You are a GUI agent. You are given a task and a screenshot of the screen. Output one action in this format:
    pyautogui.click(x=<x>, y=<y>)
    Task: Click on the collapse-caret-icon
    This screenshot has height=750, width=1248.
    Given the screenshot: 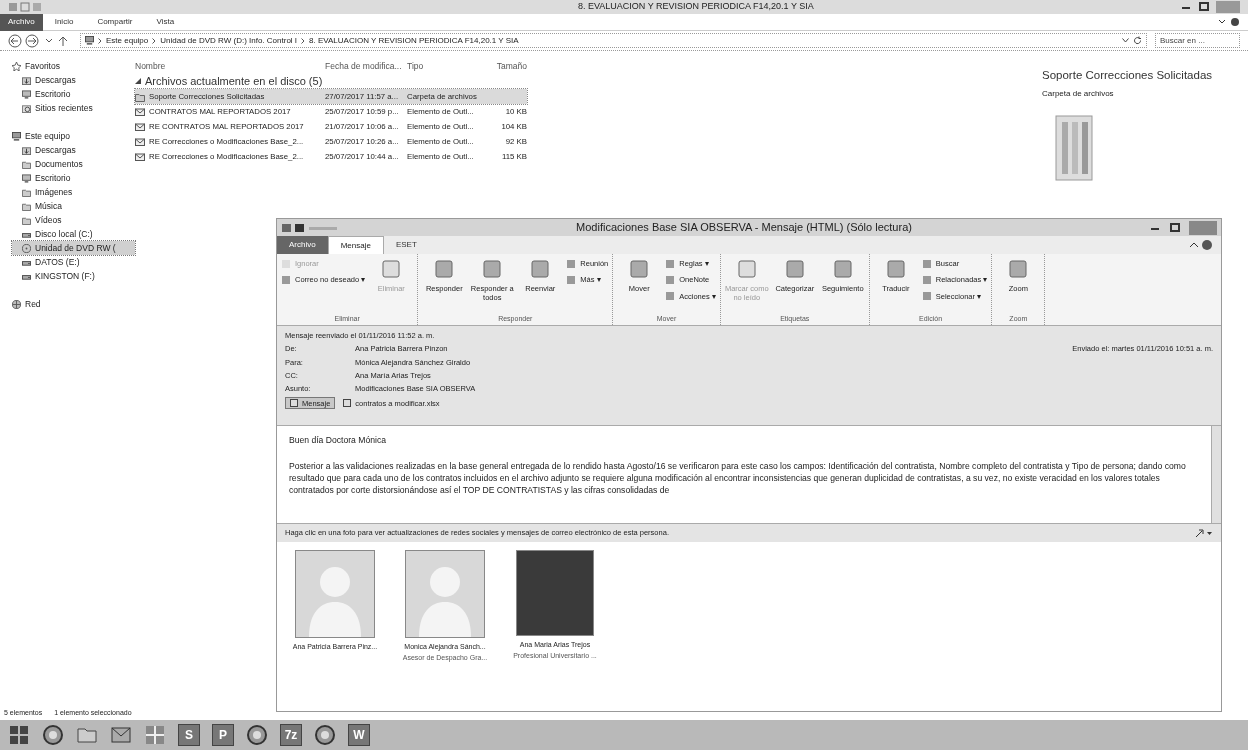 What is the action you would take?
    pyautogui.click(x=138, y=81)
    